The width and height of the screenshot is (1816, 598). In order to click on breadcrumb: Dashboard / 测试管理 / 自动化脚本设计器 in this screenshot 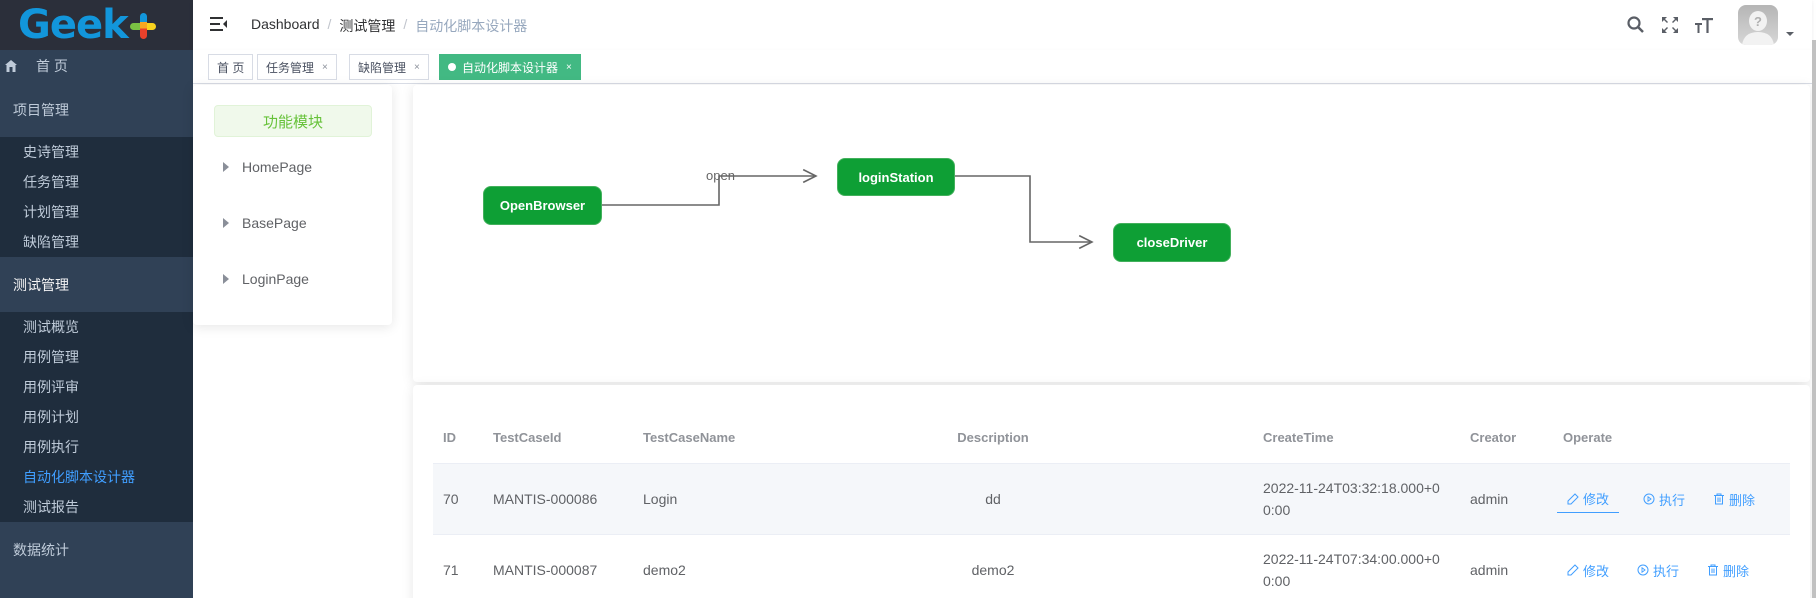, I will do `click(389, 26)`.